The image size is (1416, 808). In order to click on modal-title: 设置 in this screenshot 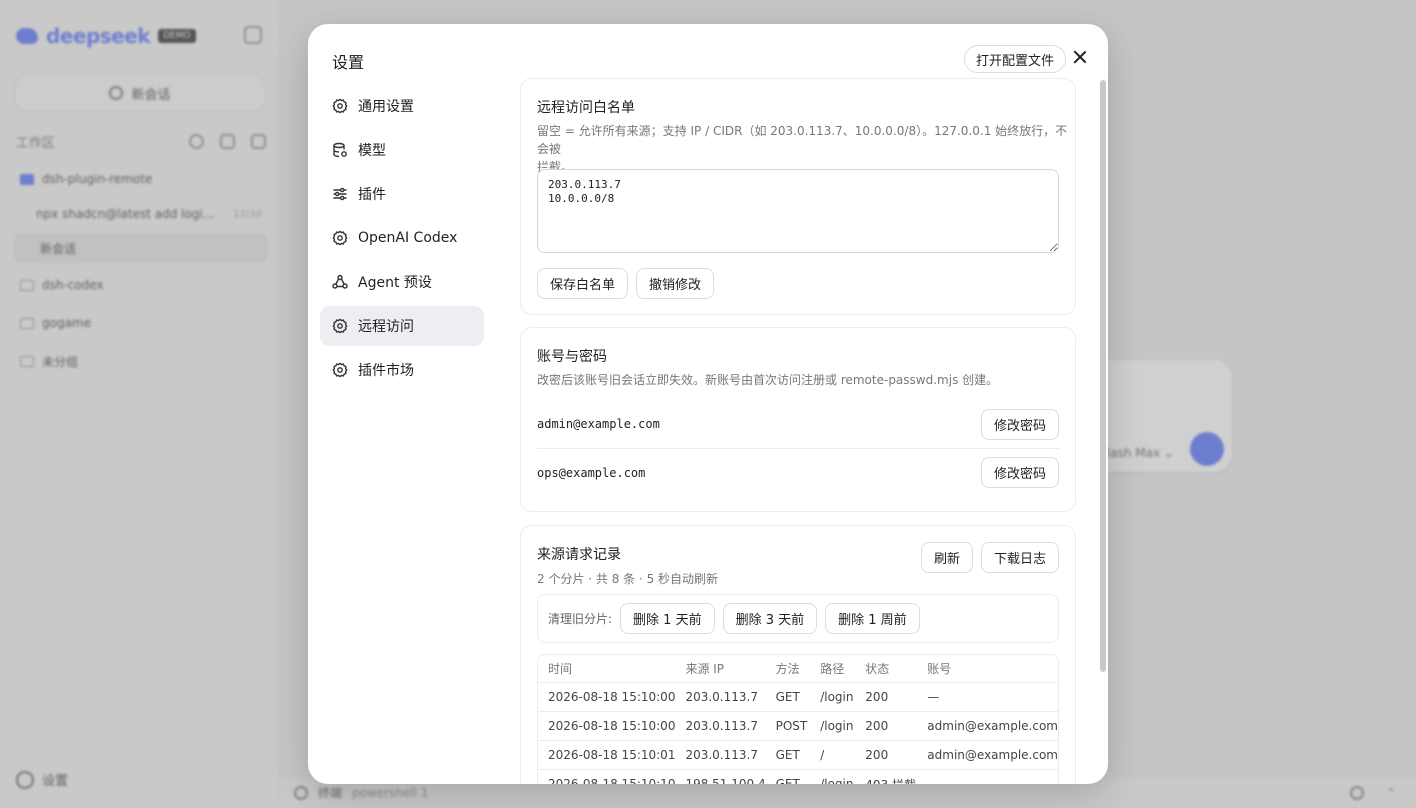, I will do `click(348, 62)`.